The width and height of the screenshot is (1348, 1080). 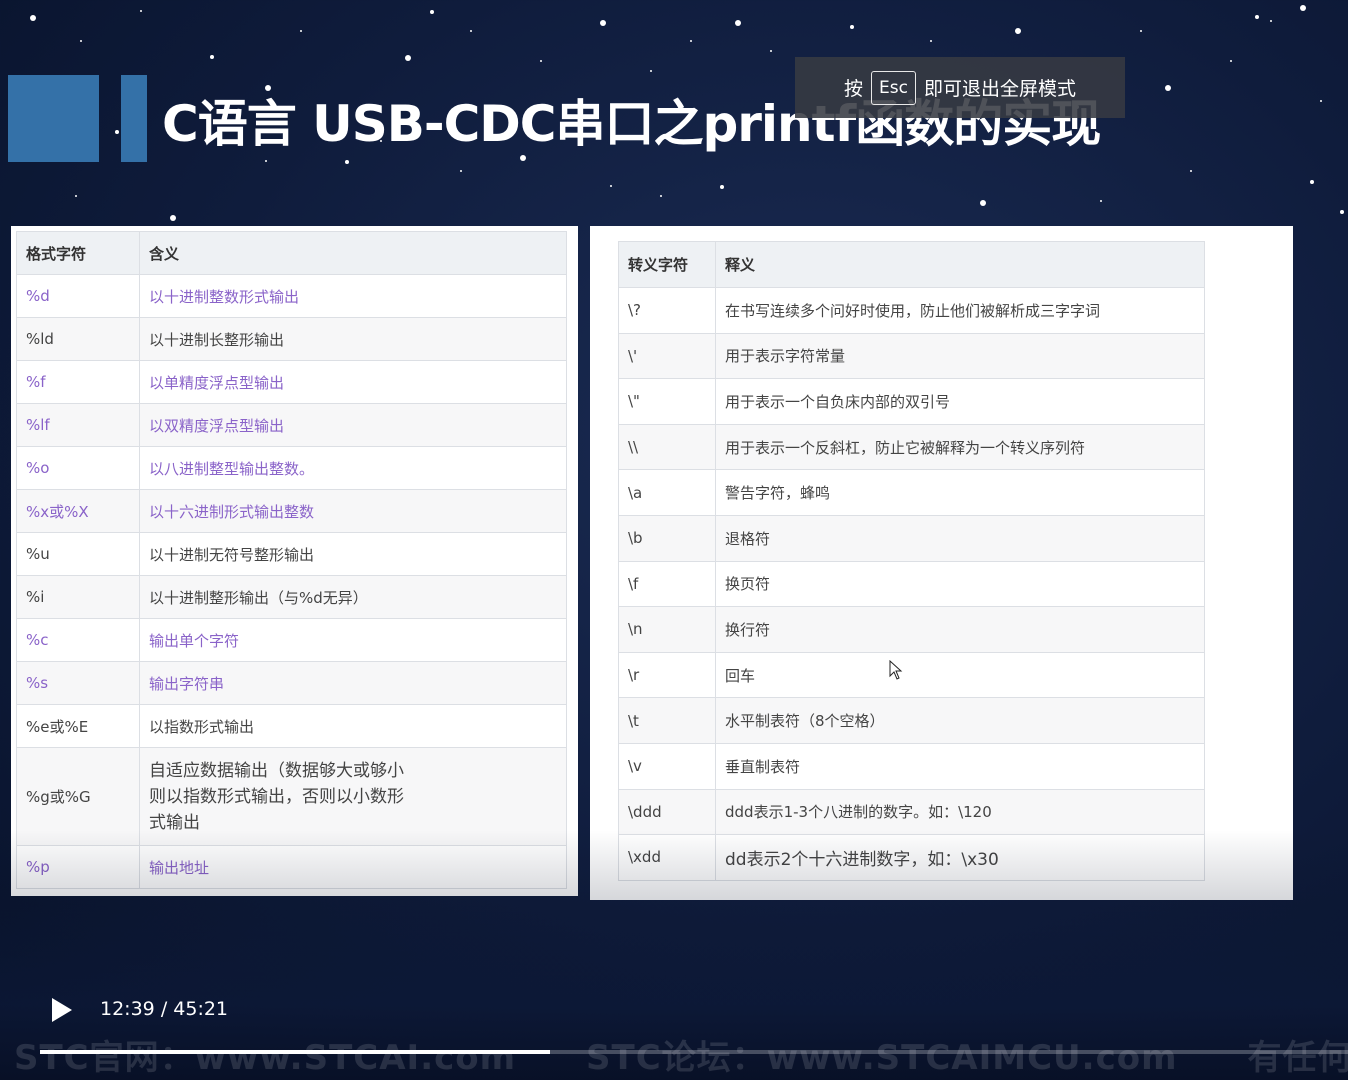 What do you see at coordinates (960, 310) in the screenshot?
I see `escape-meaning-cell: 在书写连续多个问好时使用，防止他们被解析成三字字词` at bounding box center [960, 310].